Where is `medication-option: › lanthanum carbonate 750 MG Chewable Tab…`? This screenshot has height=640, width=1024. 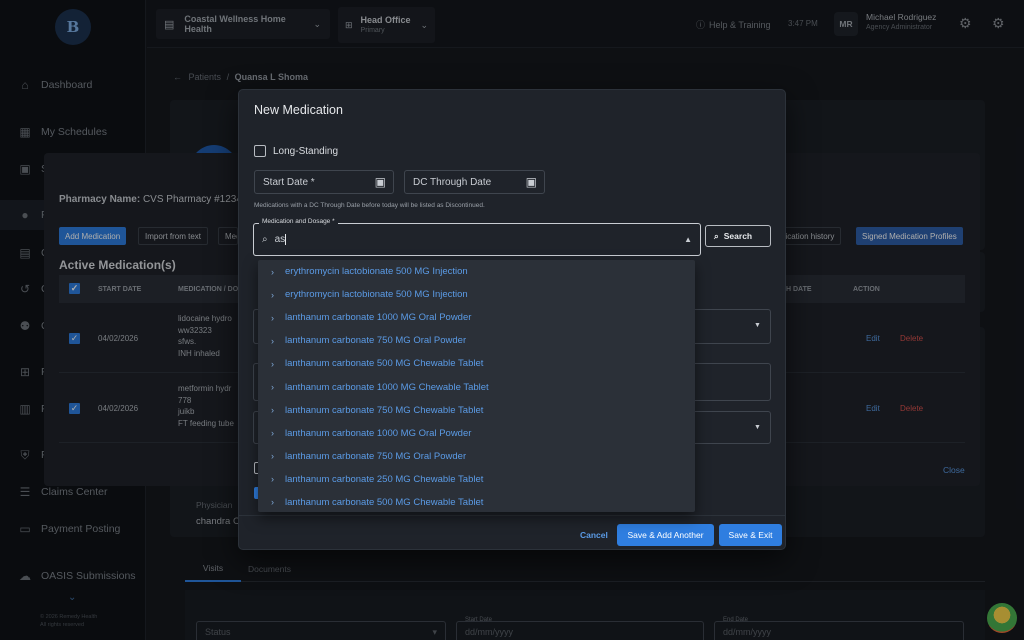
medication-option: › lanthanum carbonate 750 MG Chewable Tab… is located at coordinates (476, 410).